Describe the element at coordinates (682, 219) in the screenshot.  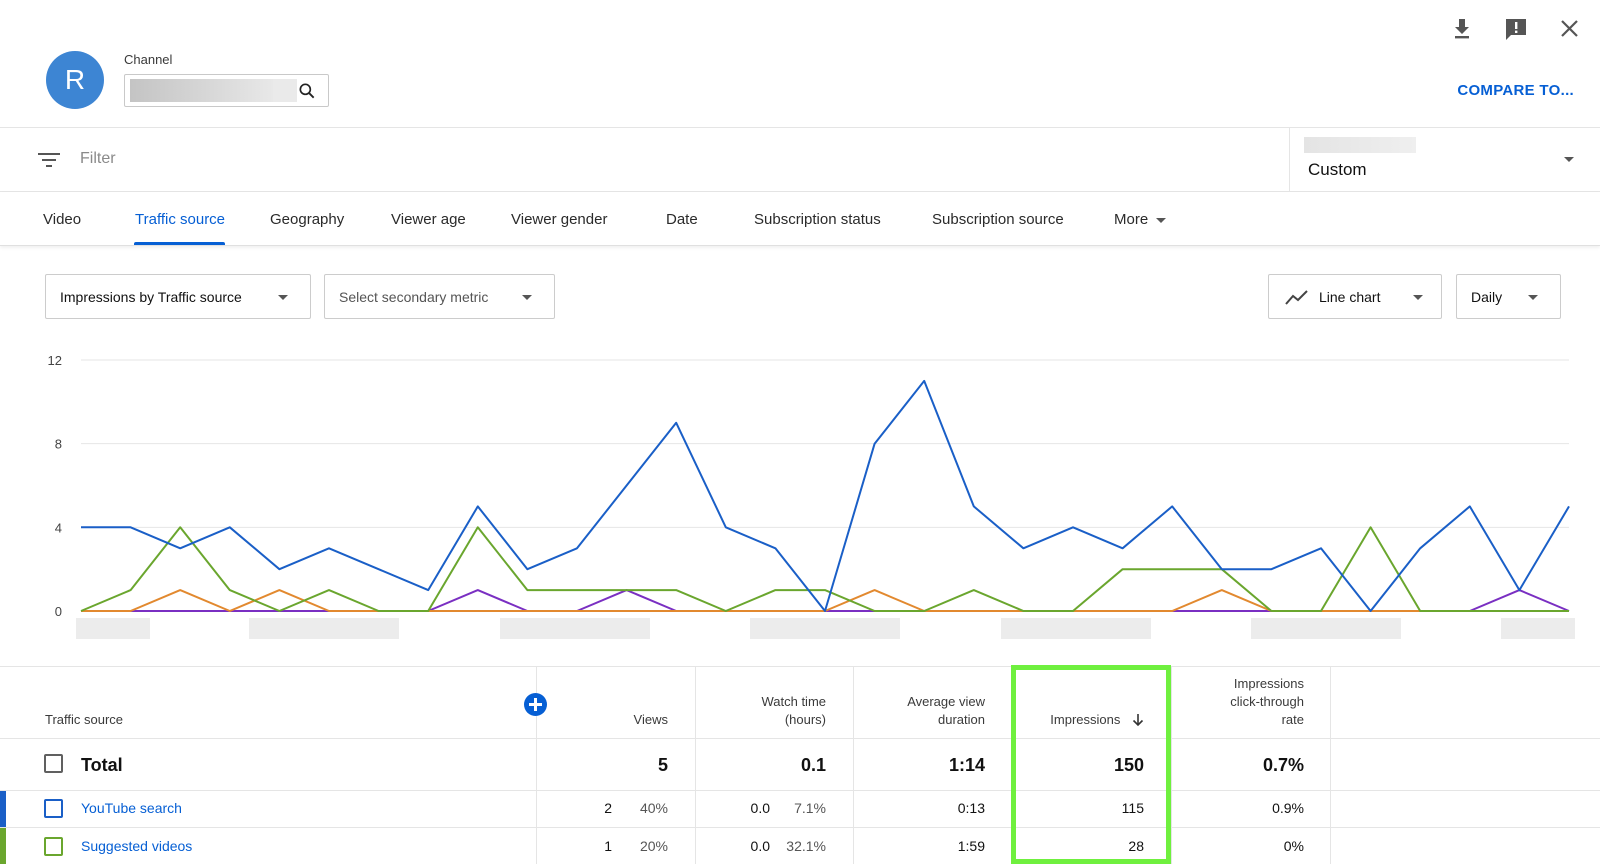
I see `tab-date: Date` at that location.